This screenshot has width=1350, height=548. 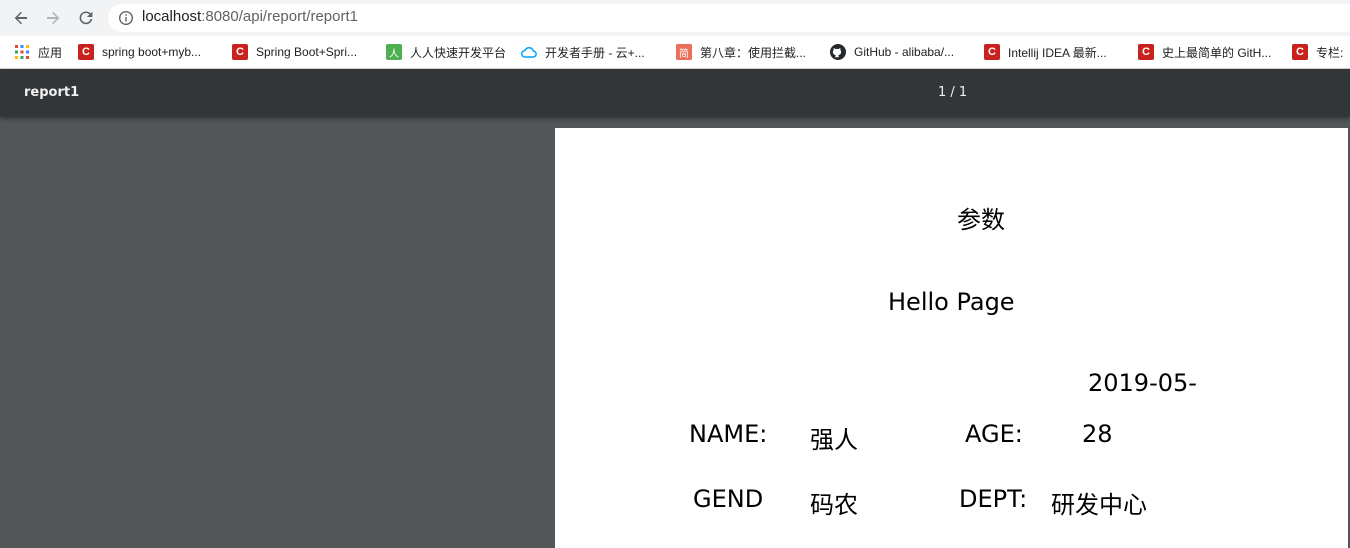 What do you see at coordinates (684, 52) in the screenshot?
I see `jianshu-icon: 简` at bounding box center [684, 52].